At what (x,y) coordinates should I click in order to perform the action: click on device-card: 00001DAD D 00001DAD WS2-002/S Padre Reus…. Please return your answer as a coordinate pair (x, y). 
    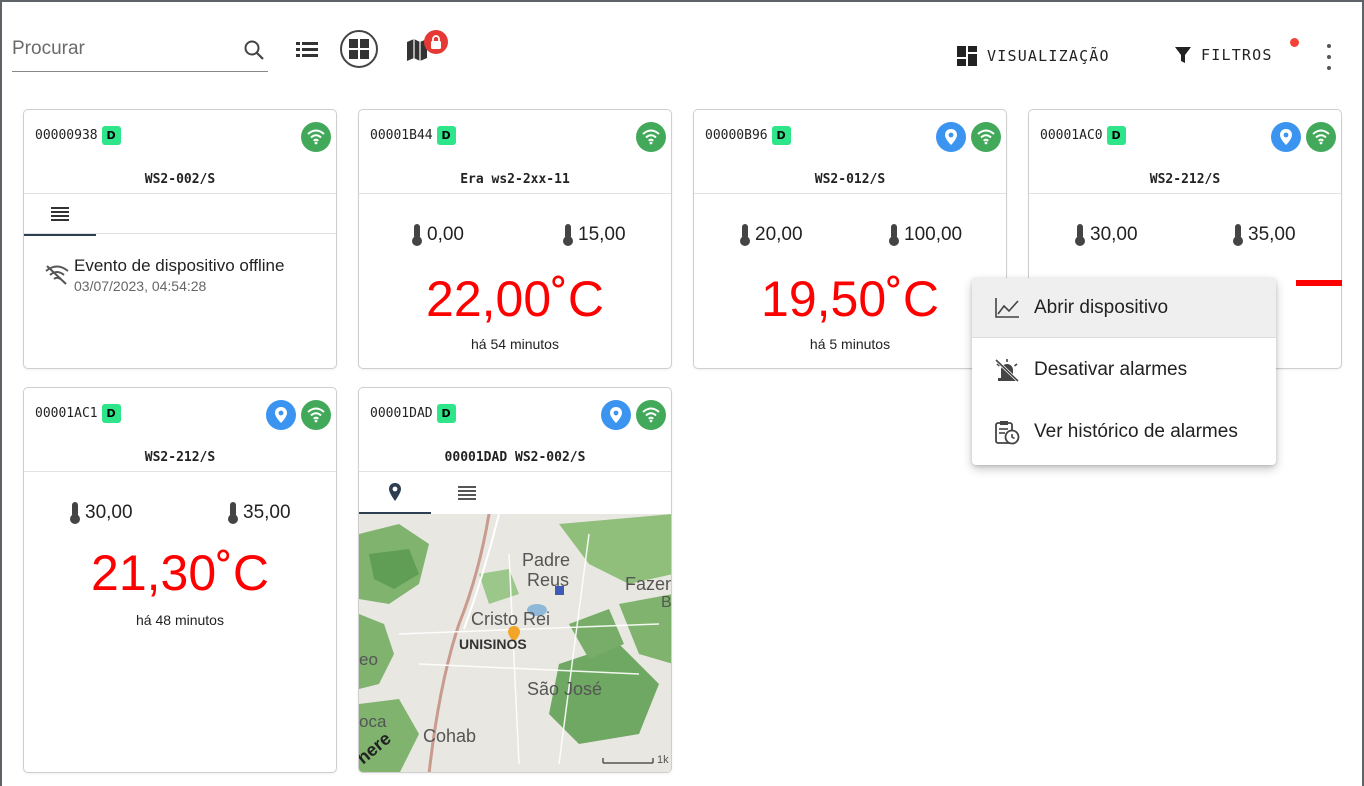
    Looking at the image, I should click on (515, 580).